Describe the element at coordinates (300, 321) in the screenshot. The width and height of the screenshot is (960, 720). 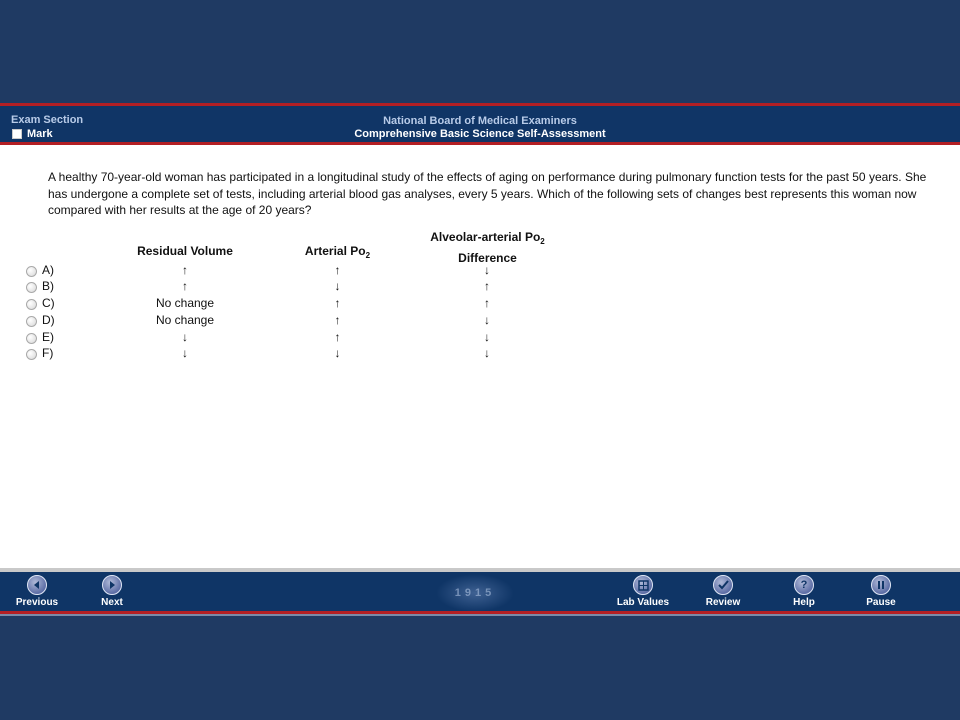
I see `answer-option-d: D) No change ↑ ↓` at that location.